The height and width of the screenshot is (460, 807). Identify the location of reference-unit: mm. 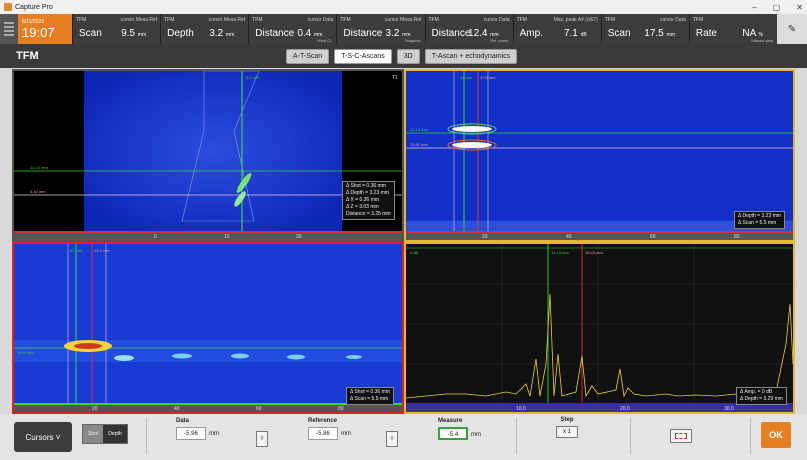
(346, 434).